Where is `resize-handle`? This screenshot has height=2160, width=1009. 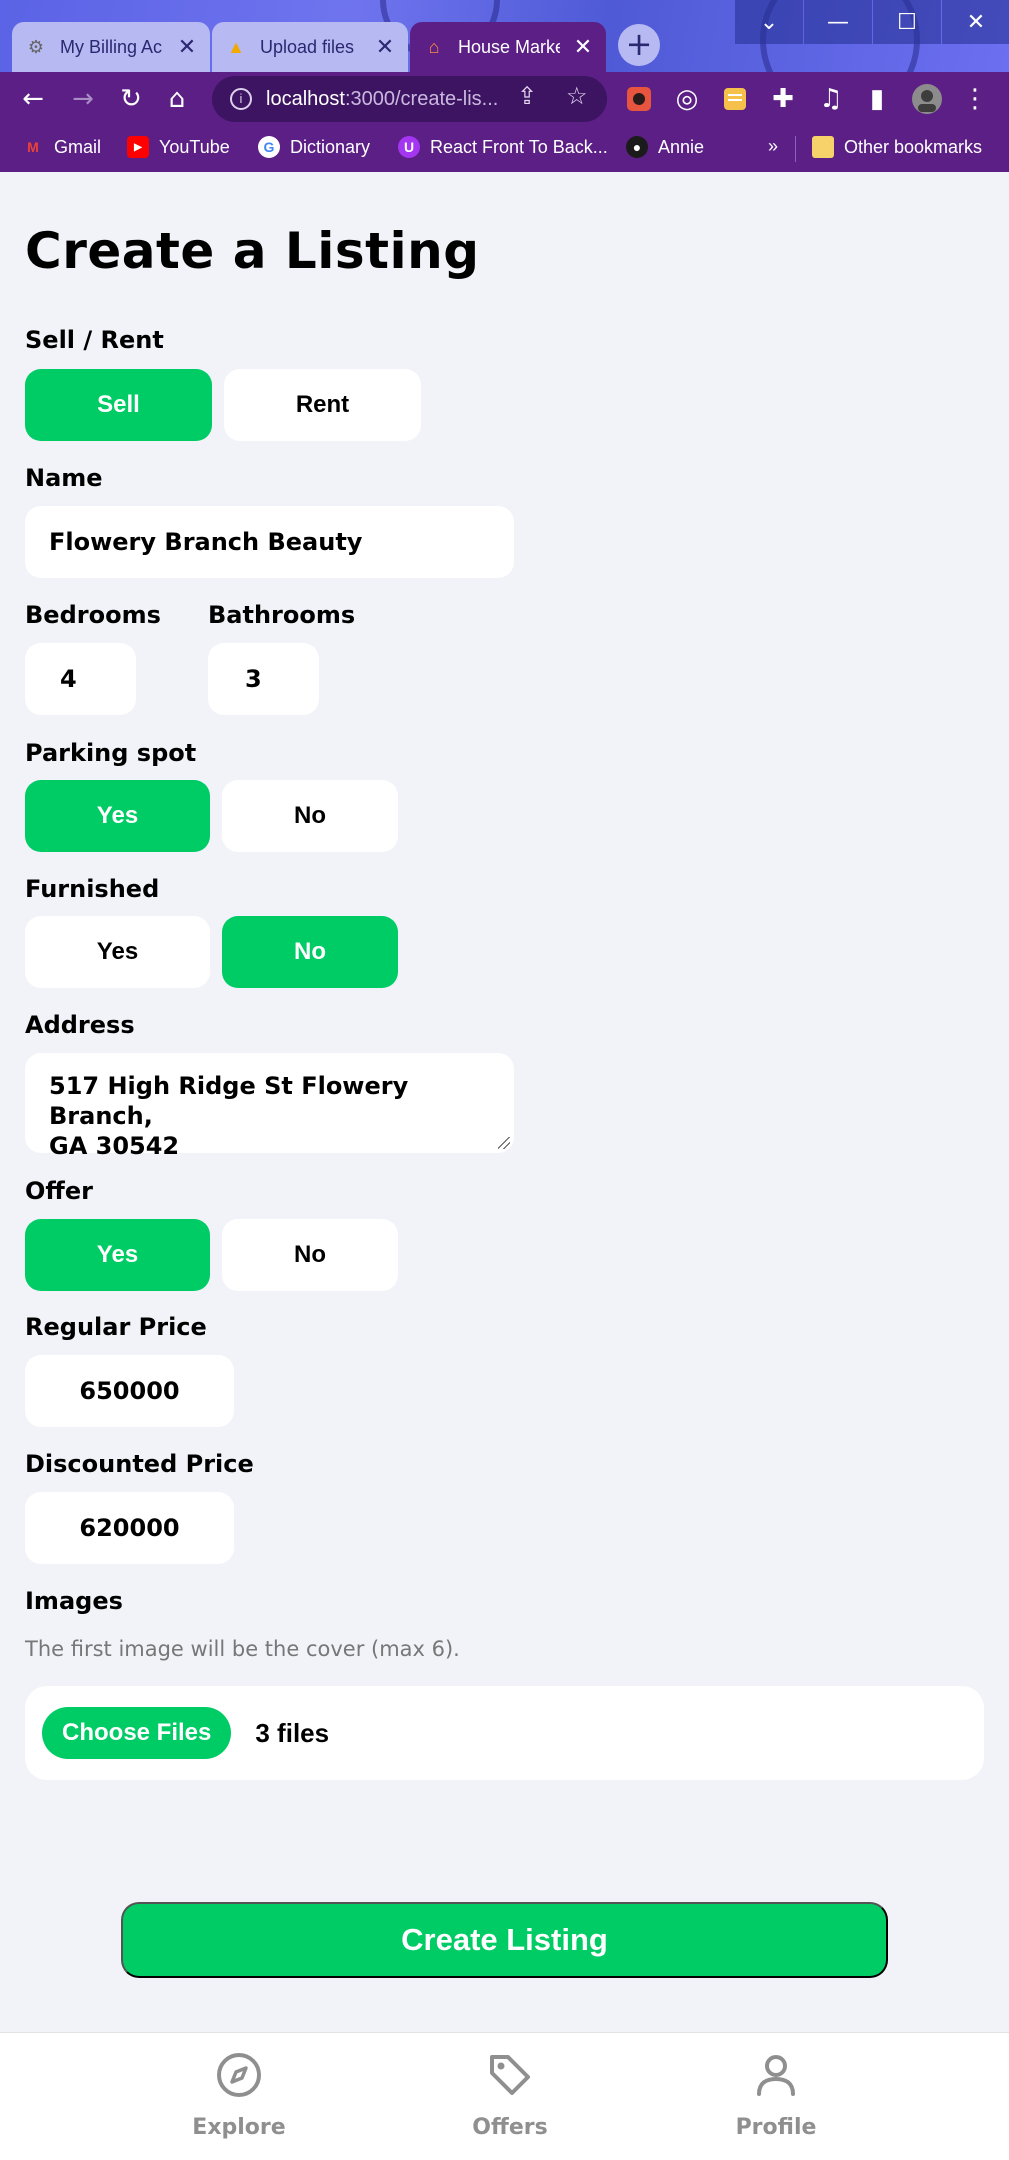 resize-handle is located at coordinates (504, 1143).